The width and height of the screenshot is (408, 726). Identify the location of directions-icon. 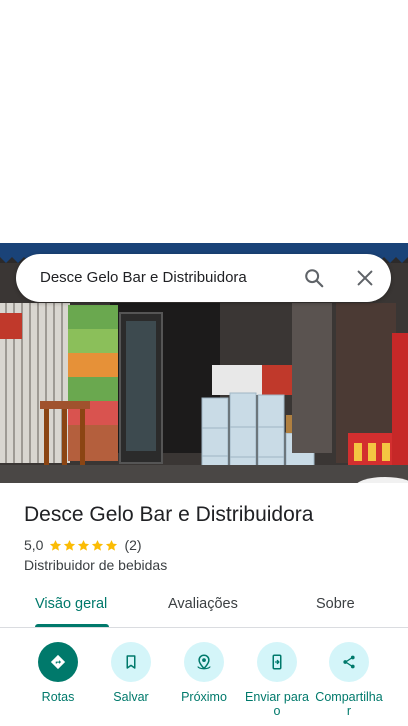
(58, 662).